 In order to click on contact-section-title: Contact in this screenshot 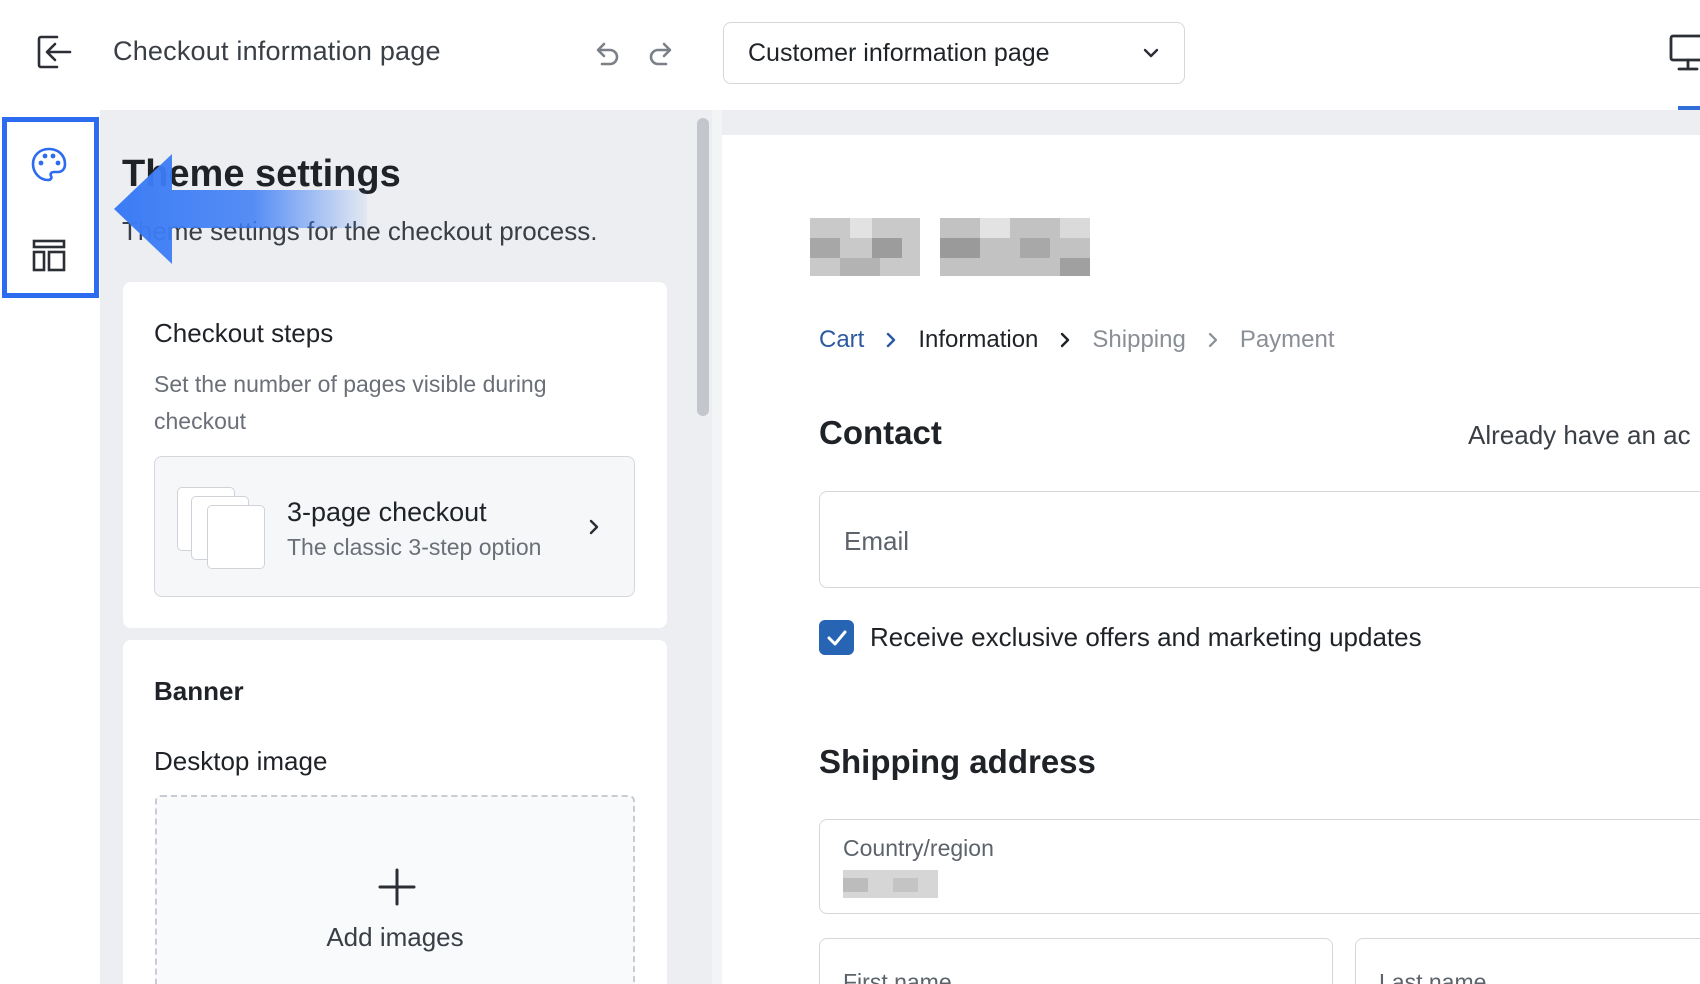, I will do `click(880, 432)`.